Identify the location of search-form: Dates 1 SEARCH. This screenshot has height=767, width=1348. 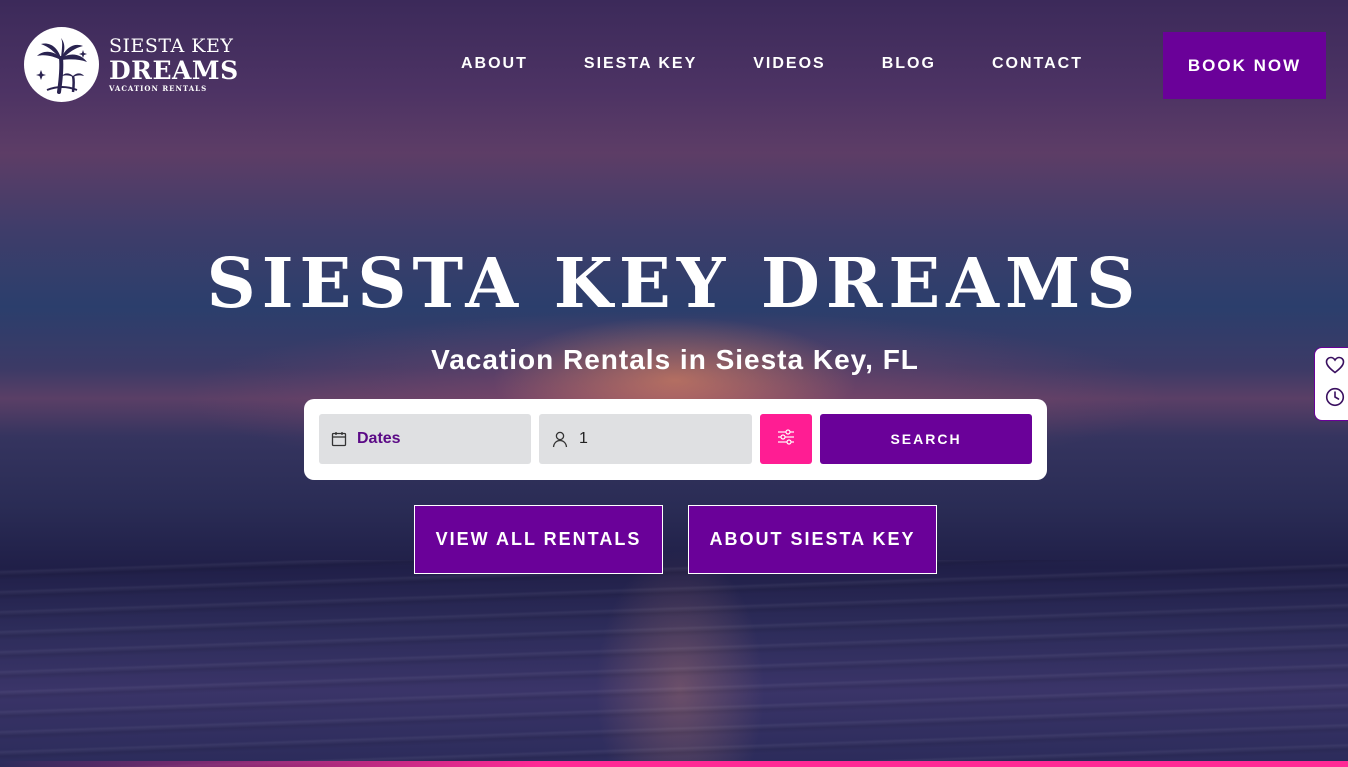
(675, 439).